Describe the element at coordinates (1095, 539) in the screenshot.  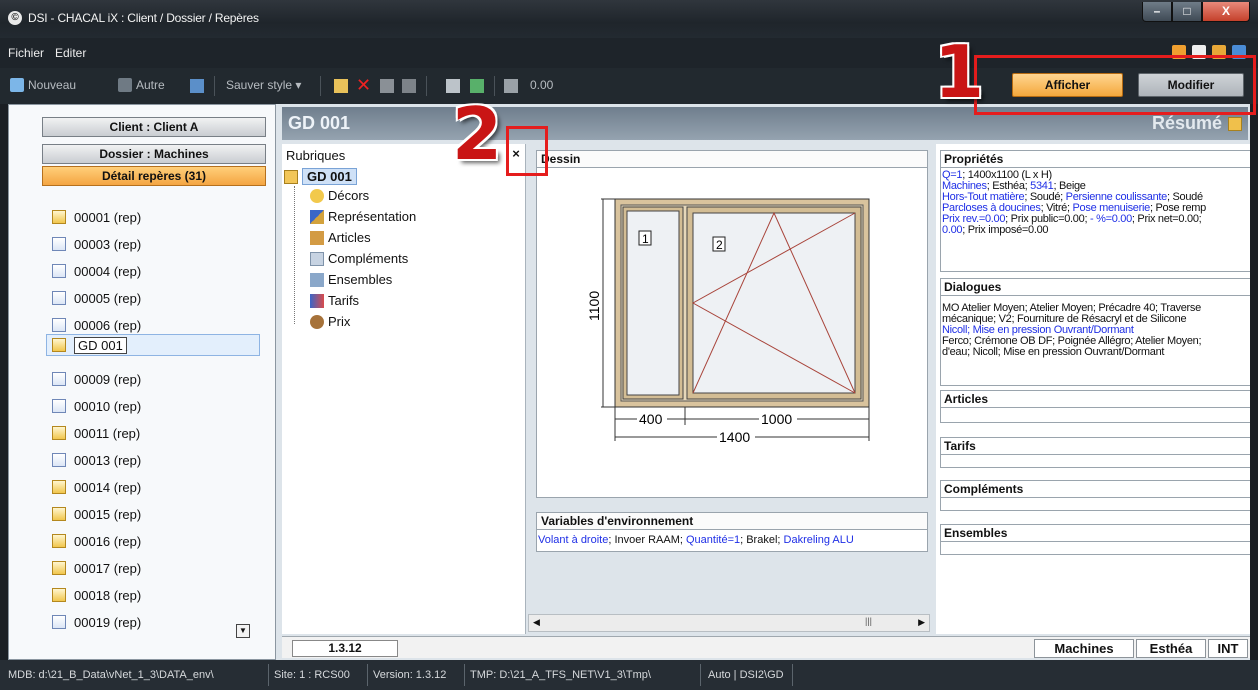
I see `ensembles-panel: Ensembles` at that location.